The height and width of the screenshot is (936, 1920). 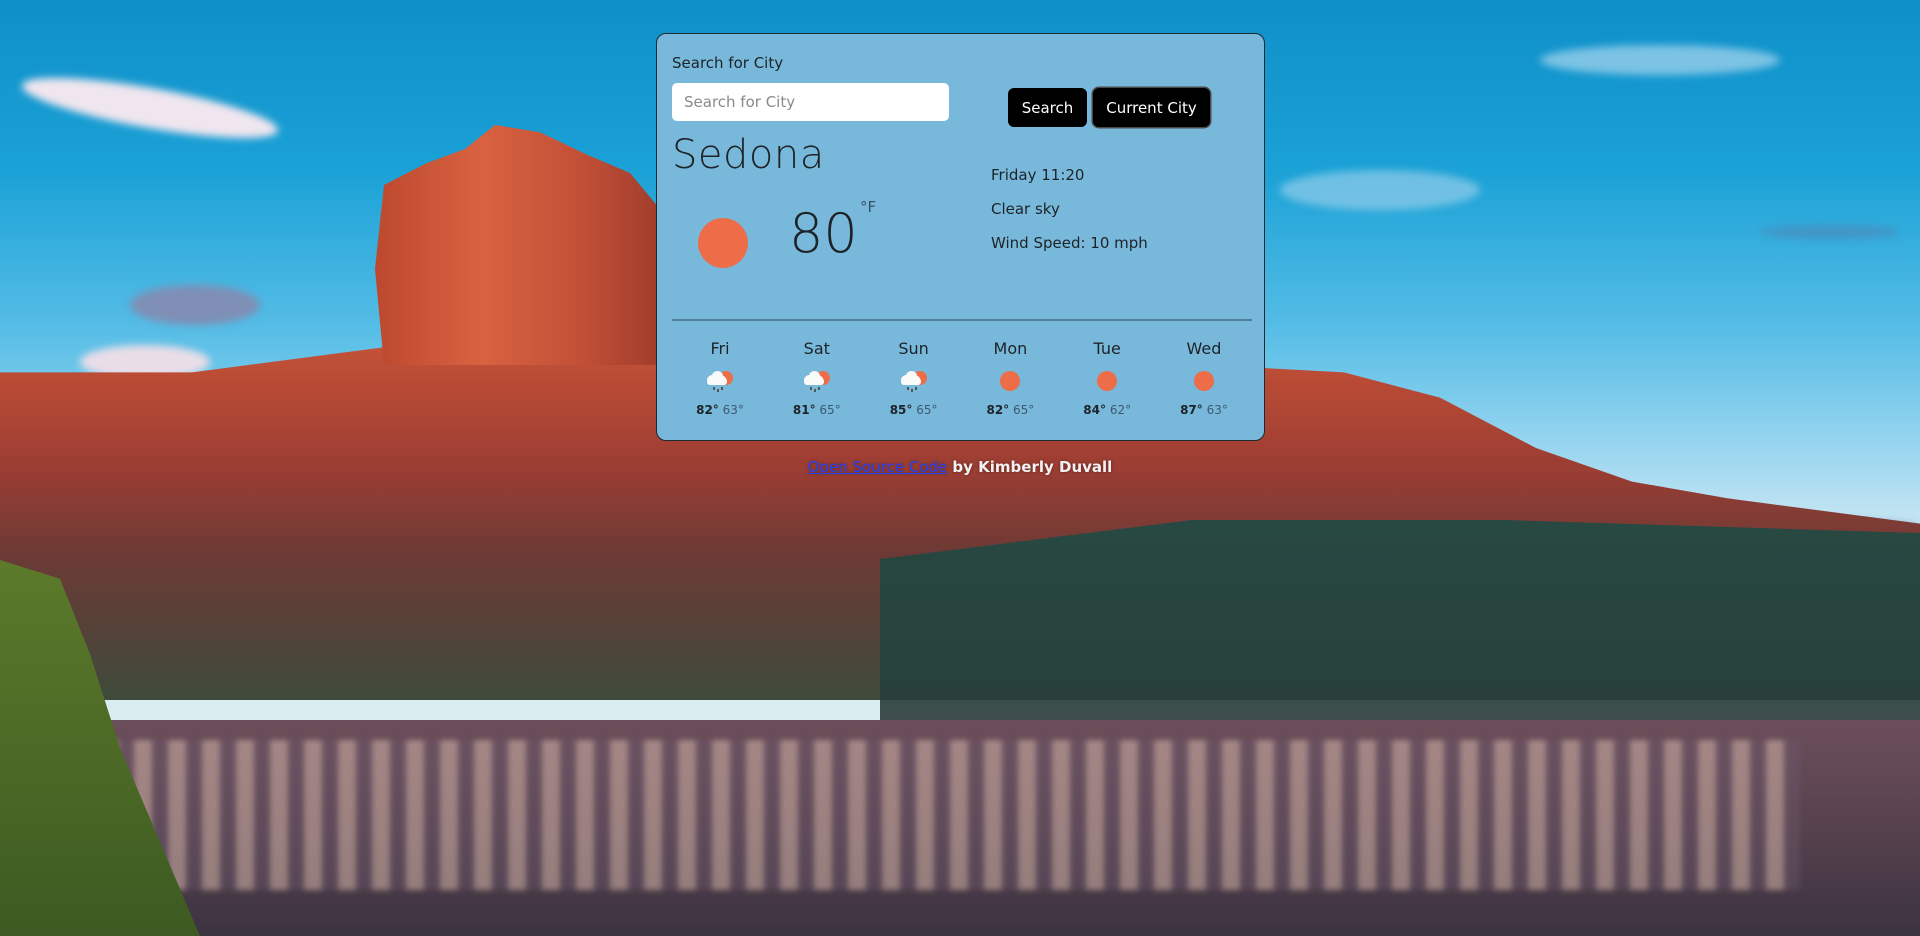 I want to click on forecast-day: Sat 81° 65°, so click(x=817, y=378).